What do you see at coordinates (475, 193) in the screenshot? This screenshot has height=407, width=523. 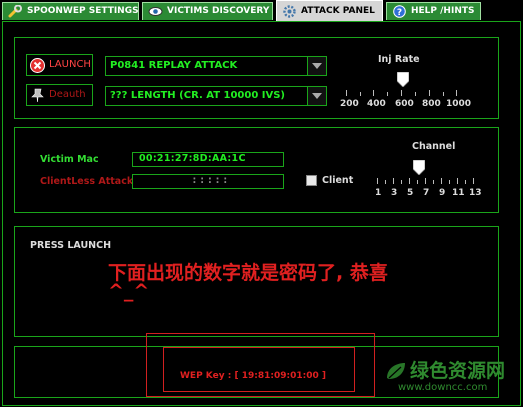 I see `channel-tick: 13` at bounding box center [475, 193].